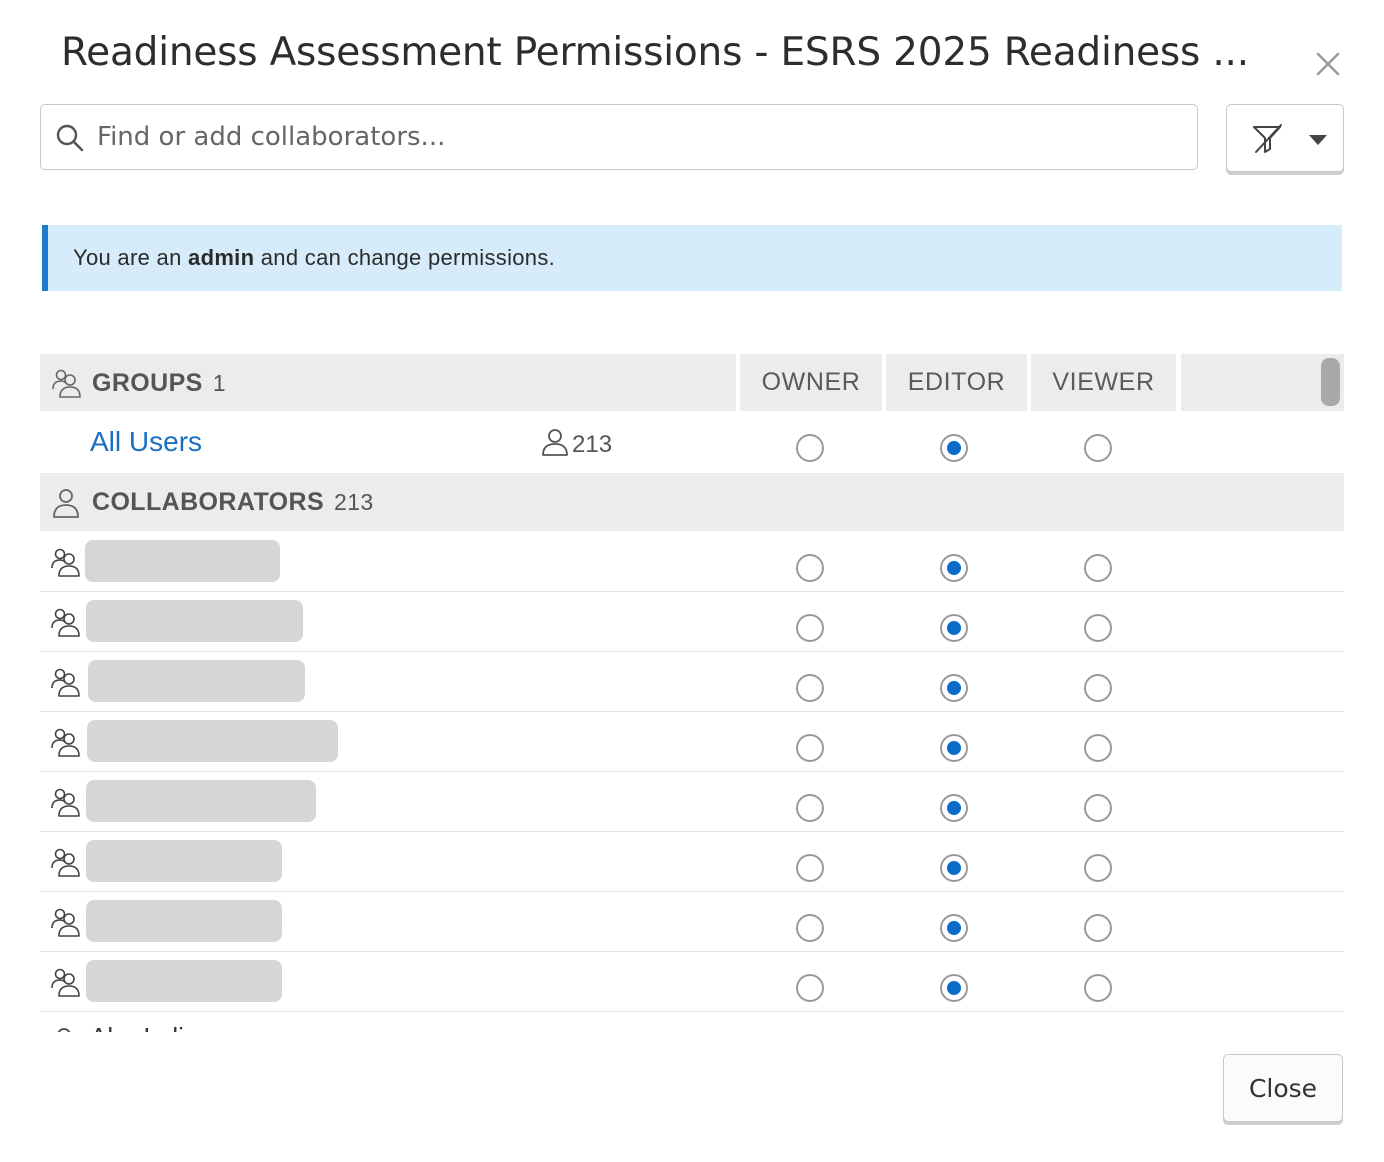 Image resolution: width=1384 pixels, height=1162 pixels. What do you see at coordinates (233, 502) in the screenshot?
I see `collaborators-section-title: COLLABORATORS 213` at bounding box center [233, 502].